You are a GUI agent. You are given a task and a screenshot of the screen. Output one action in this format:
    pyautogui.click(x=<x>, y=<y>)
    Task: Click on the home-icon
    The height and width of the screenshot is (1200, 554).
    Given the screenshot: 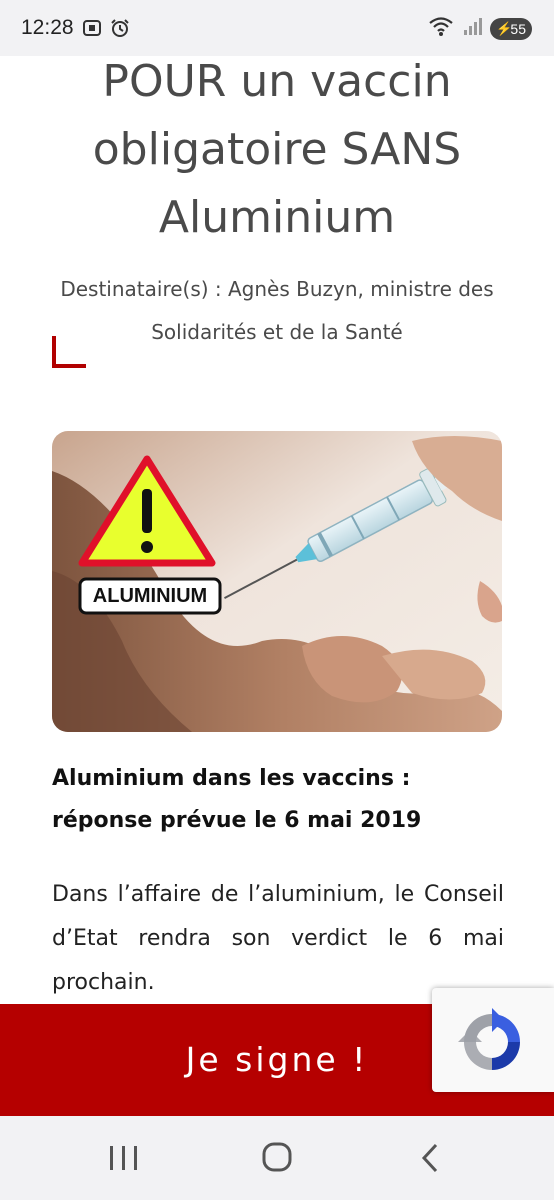 What is the action you would take?
    pyautogui.click(x=277, y=1158)
    